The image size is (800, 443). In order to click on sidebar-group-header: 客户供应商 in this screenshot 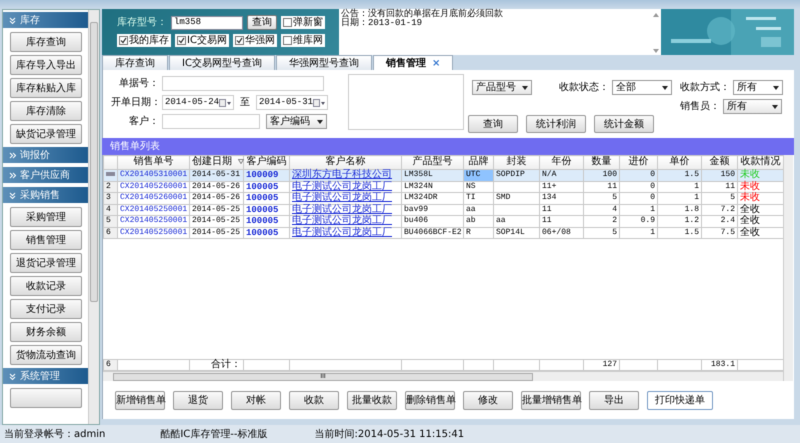, I will do `click(45, 175)`.